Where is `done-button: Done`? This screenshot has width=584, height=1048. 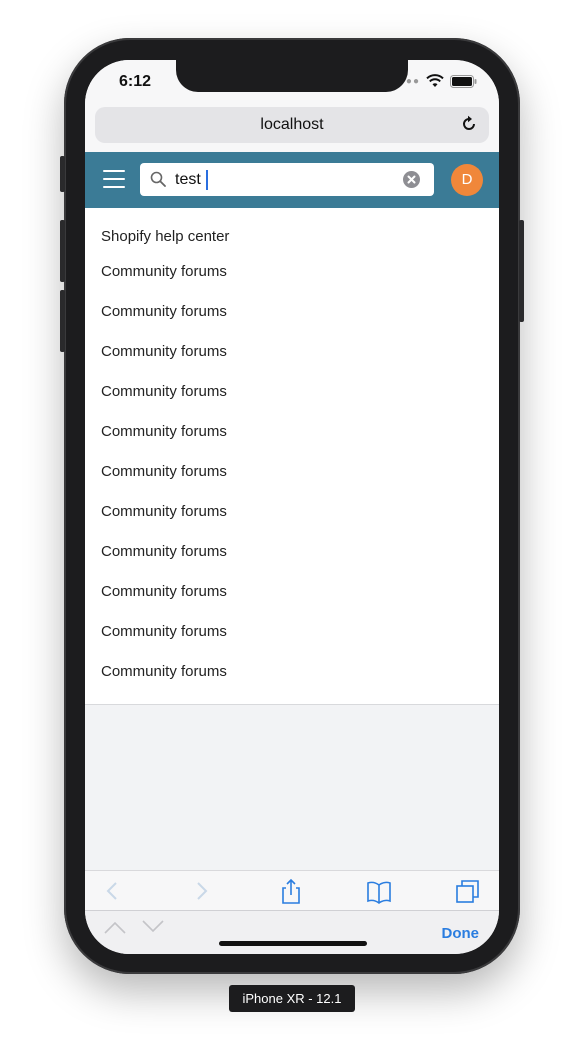 done-button: Done is located at coordinates (461, 933).